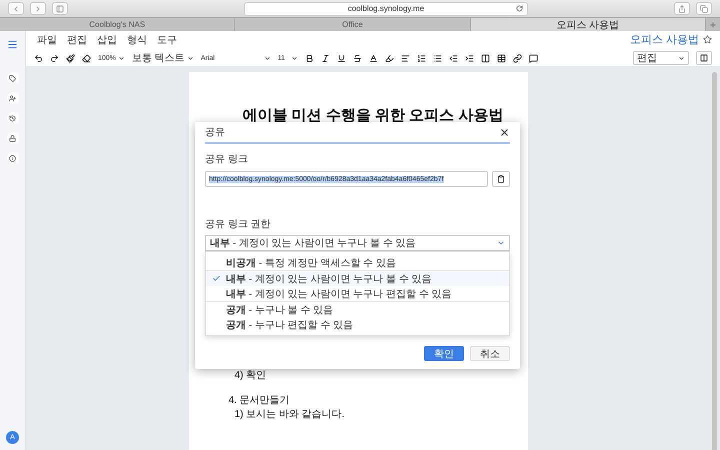 This screenshot has width=720, height=450. I want to click on reload-icon, so click(519, 8).